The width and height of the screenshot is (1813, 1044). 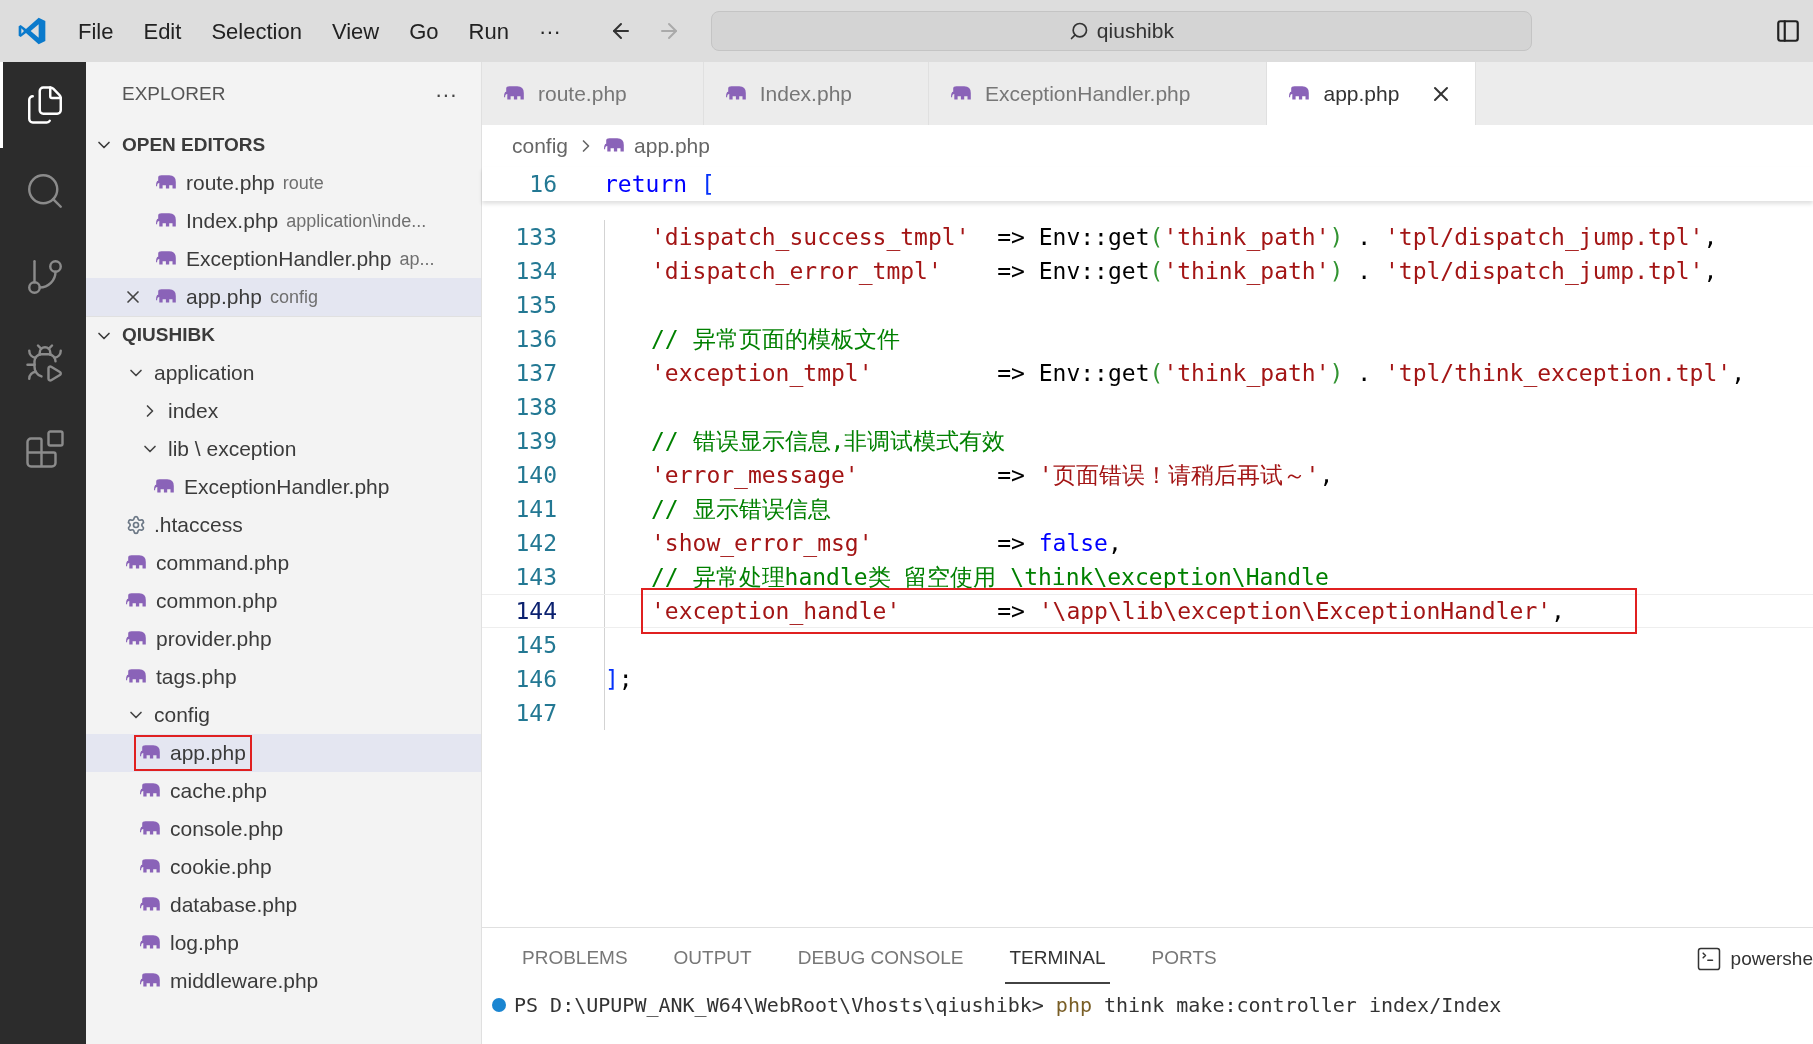 What do you see at coordinates (619, 679) in the screenshot?
I see `code-line: ];` at bounding box center [619, 679].